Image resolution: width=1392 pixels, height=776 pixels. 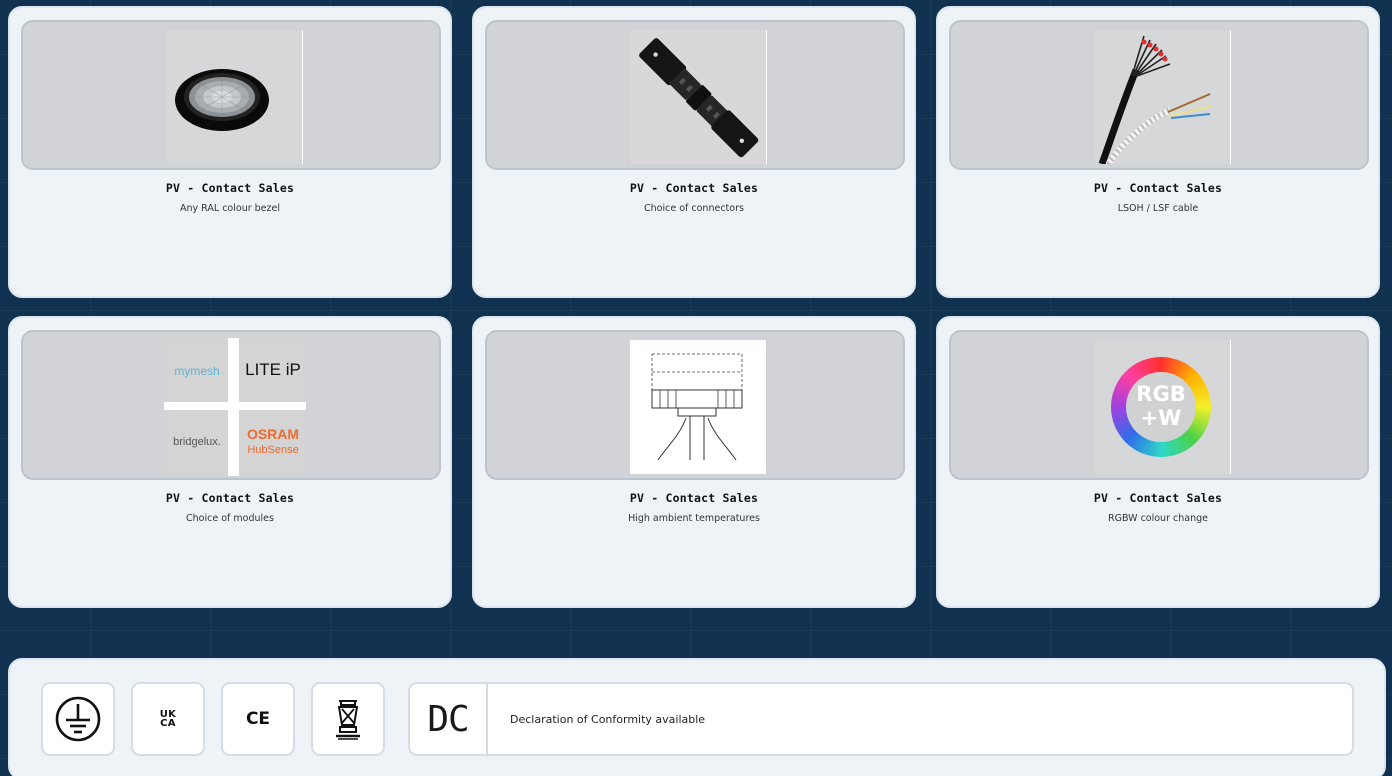 I want to click on bridgelux-logo: bridgelux., so click(x=197, y=442).